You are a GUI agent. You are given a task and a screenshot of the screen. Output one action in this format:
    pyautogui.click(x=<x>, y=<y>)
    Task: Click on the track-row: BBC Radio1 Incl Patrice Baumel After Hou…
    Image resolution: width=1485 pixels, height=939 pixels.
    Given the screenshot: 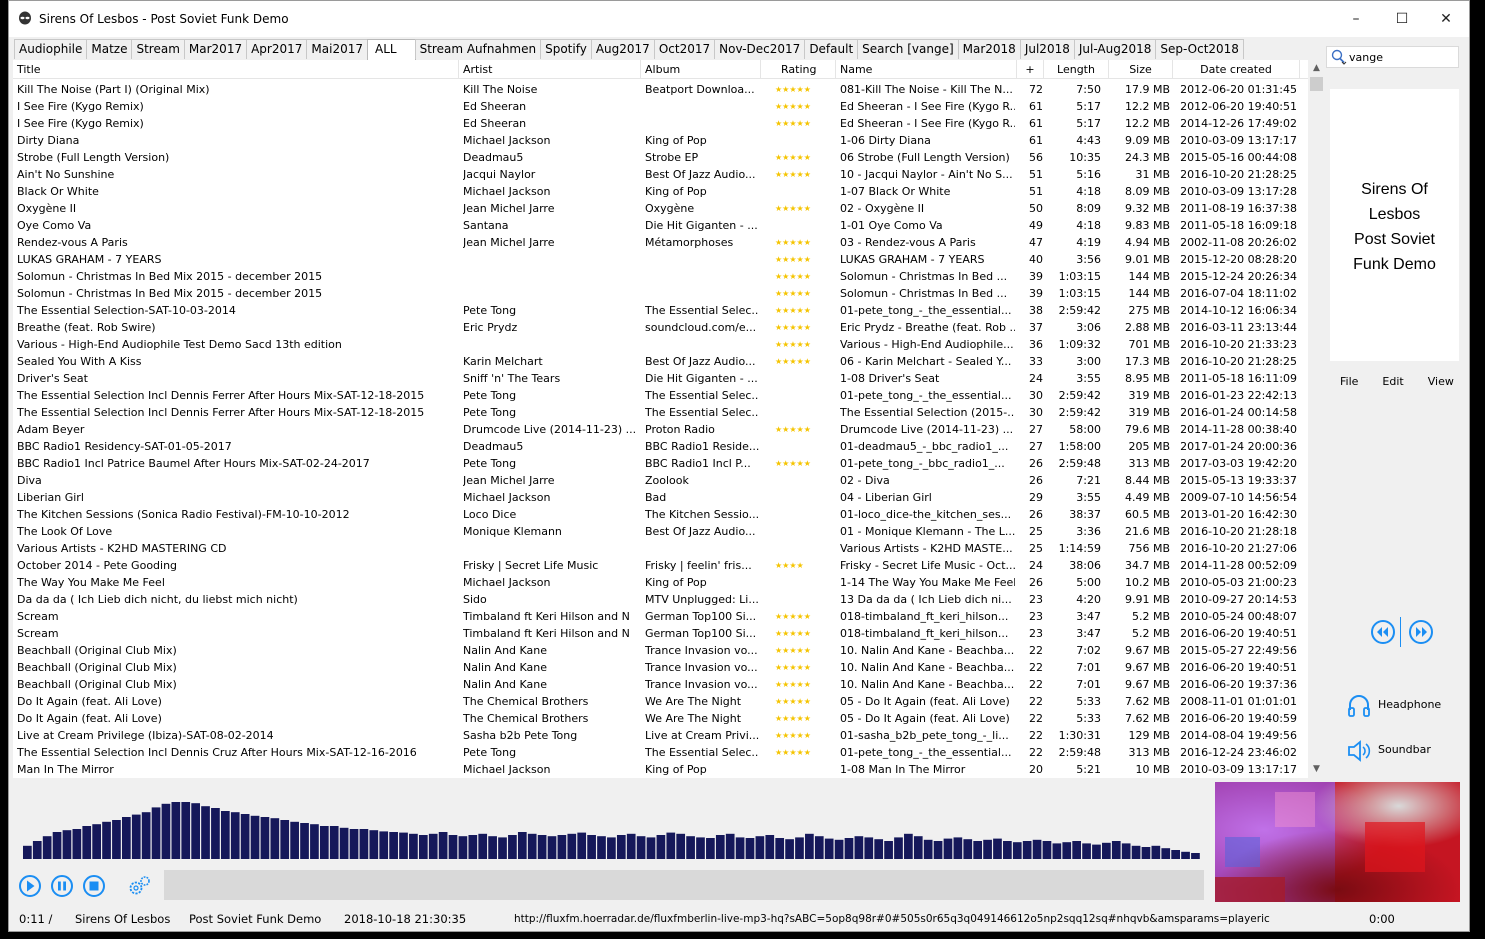 What is the action you would take?
    pyautogui.click(x=660, y=463)
    